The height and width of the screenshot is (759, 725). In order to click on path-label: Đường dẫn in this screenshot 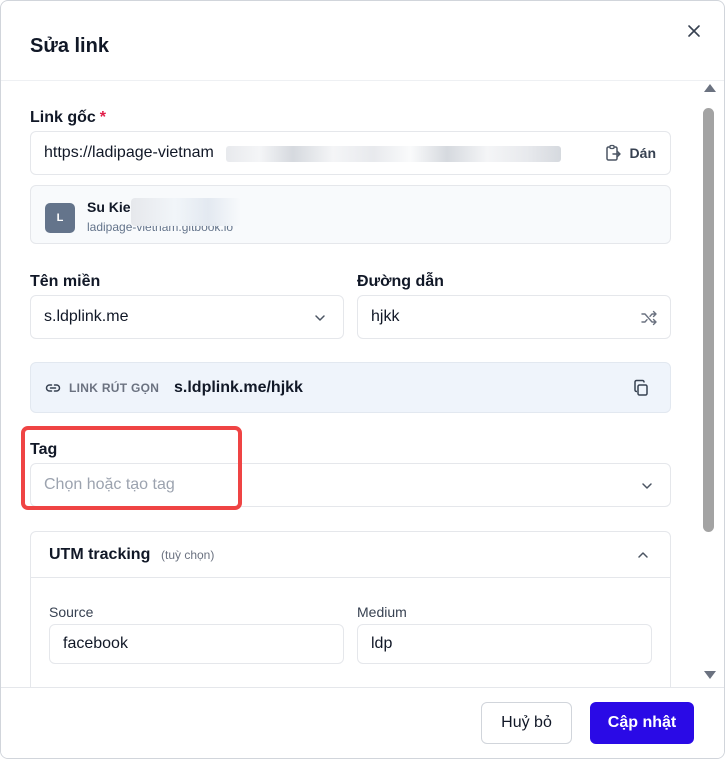, I will do `click(400, 281)`.